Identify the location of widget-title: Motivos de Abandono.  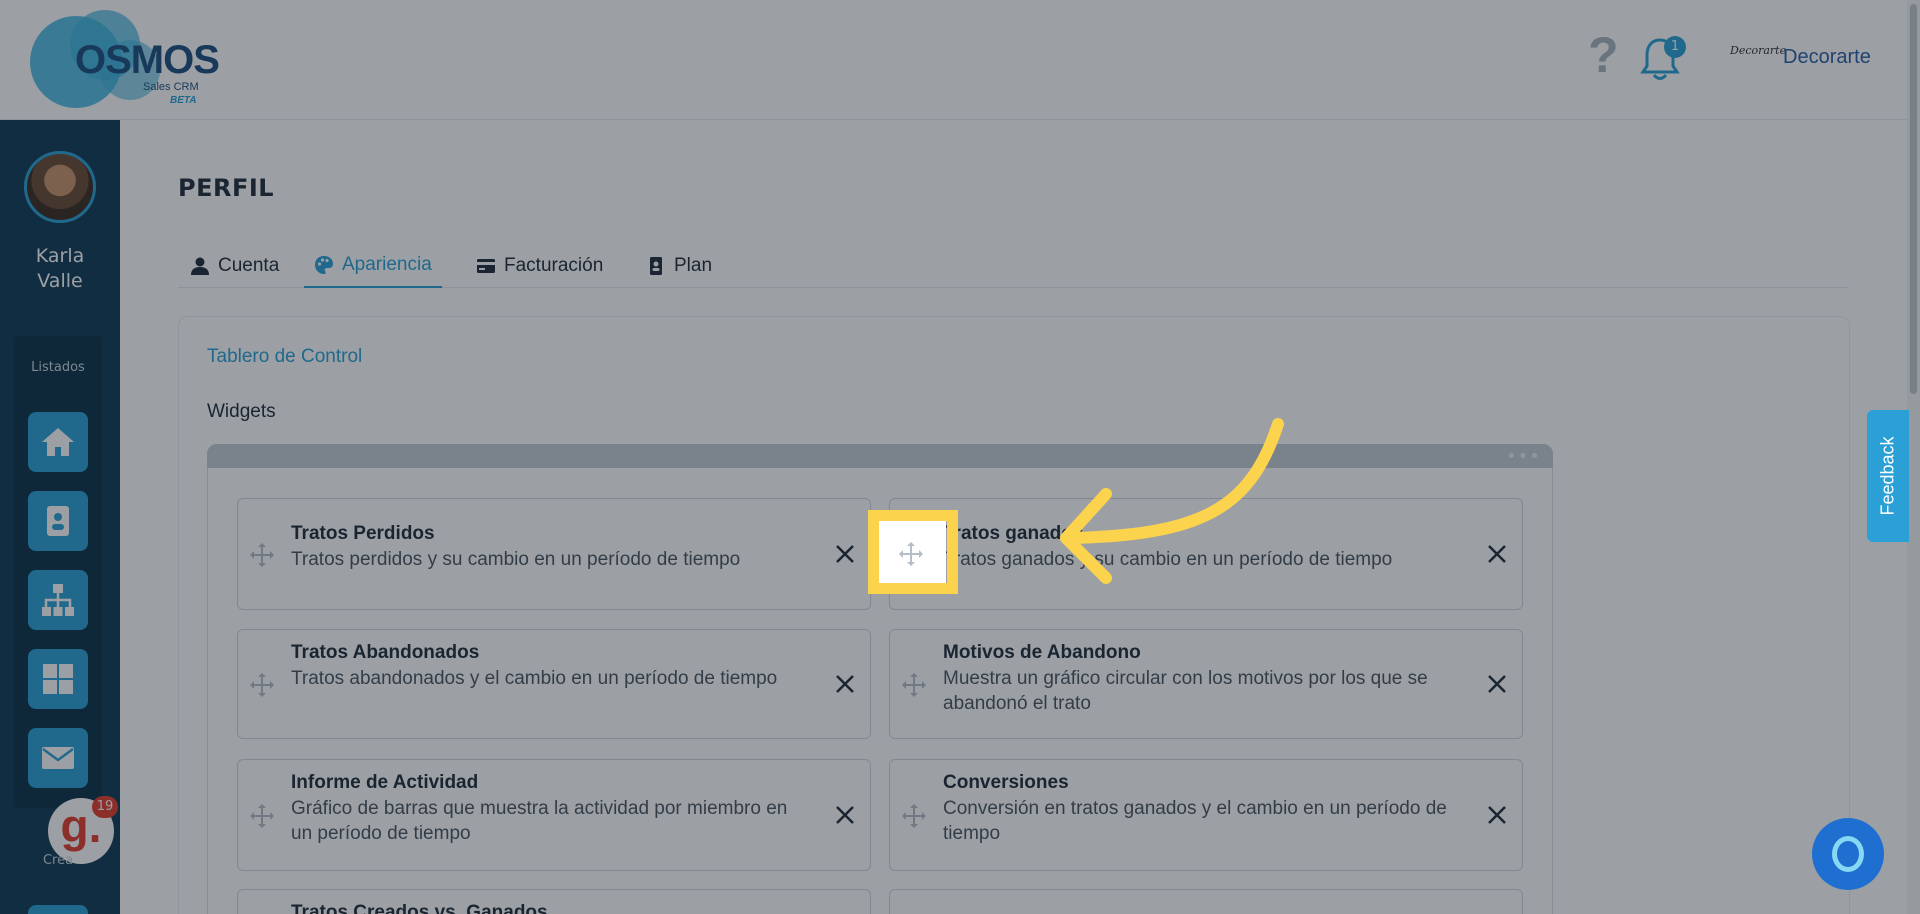
(1042, 652).